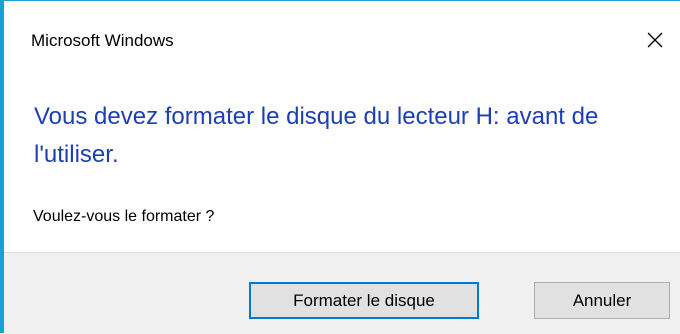  I want to click on close-button, so click(655, 40).